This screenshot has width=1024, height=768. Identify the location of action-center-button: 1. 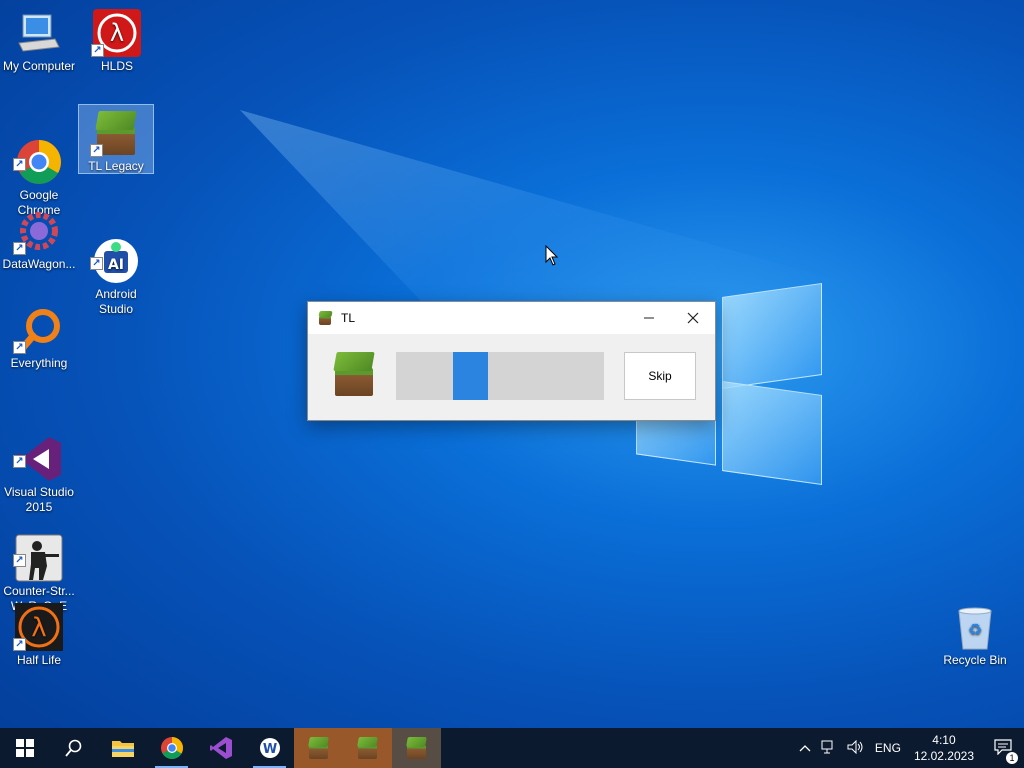
(1003, 751).